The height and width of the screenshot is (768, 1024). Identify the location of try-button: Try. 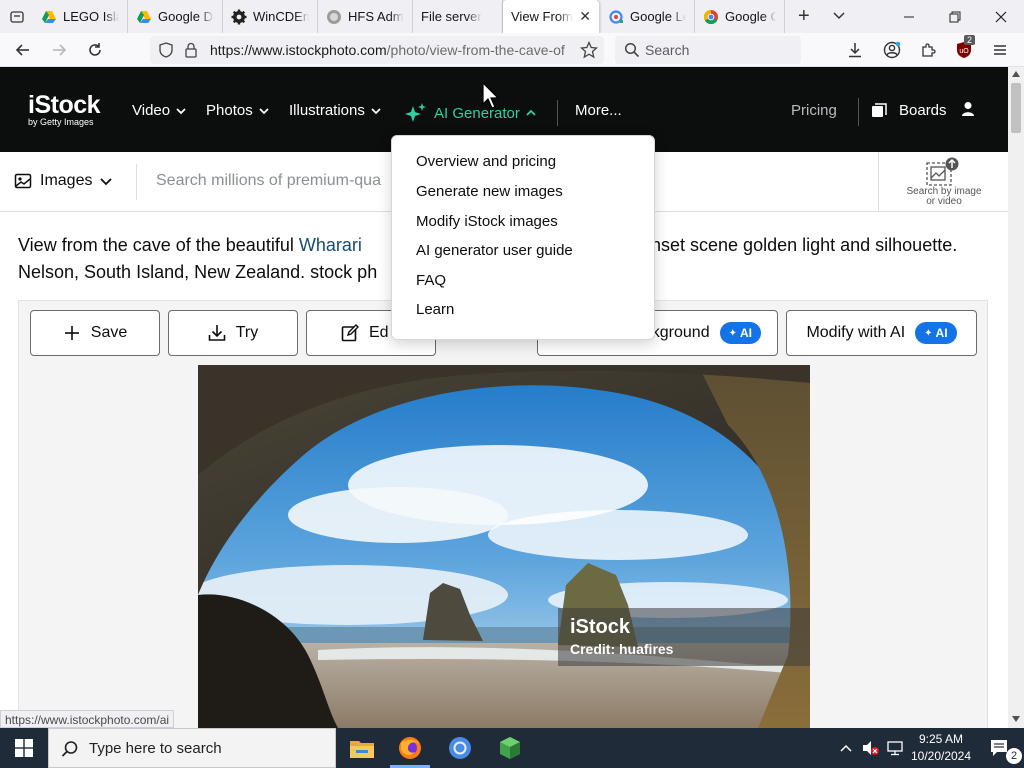
(233, 333).